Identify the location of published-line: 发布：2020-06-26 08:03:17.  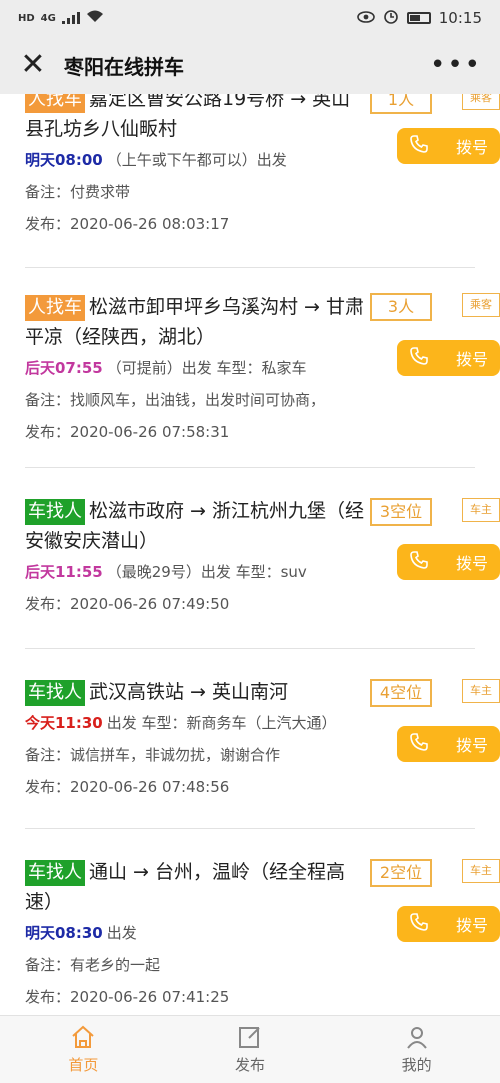
(127, 224).